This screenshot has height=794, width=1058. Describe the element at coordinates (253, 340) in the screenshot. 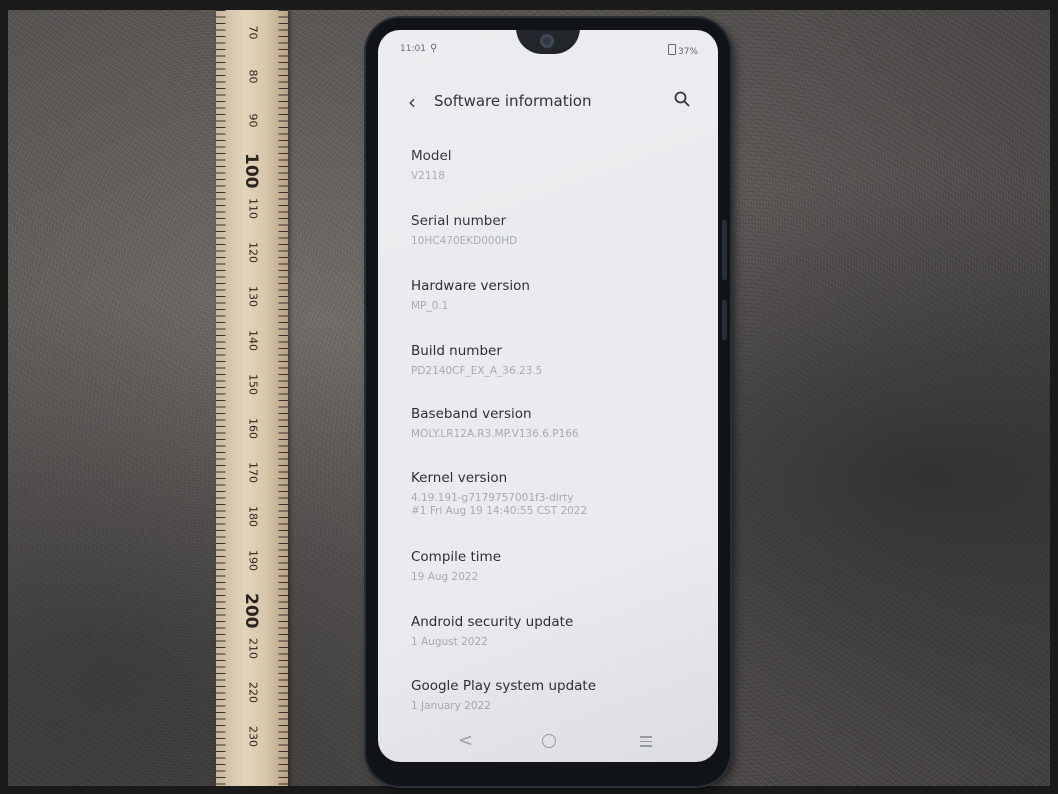

I see `ruler-mark: 140` at that location.